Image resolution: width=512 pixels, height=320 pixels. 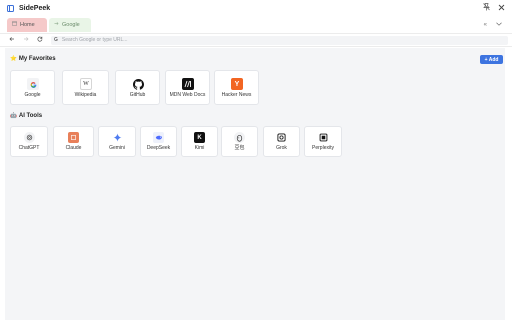 I want to click on forward-icon, so click(x=26, y=40).